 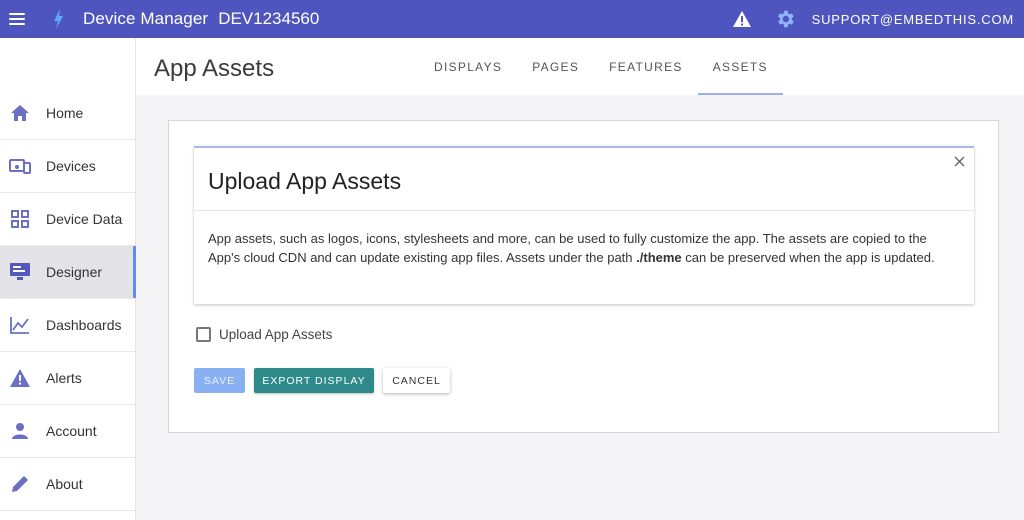 What do you see at coordinates (20, 378) in the screenshot?
I see `alert-icon` at bounding box center [20, 378].